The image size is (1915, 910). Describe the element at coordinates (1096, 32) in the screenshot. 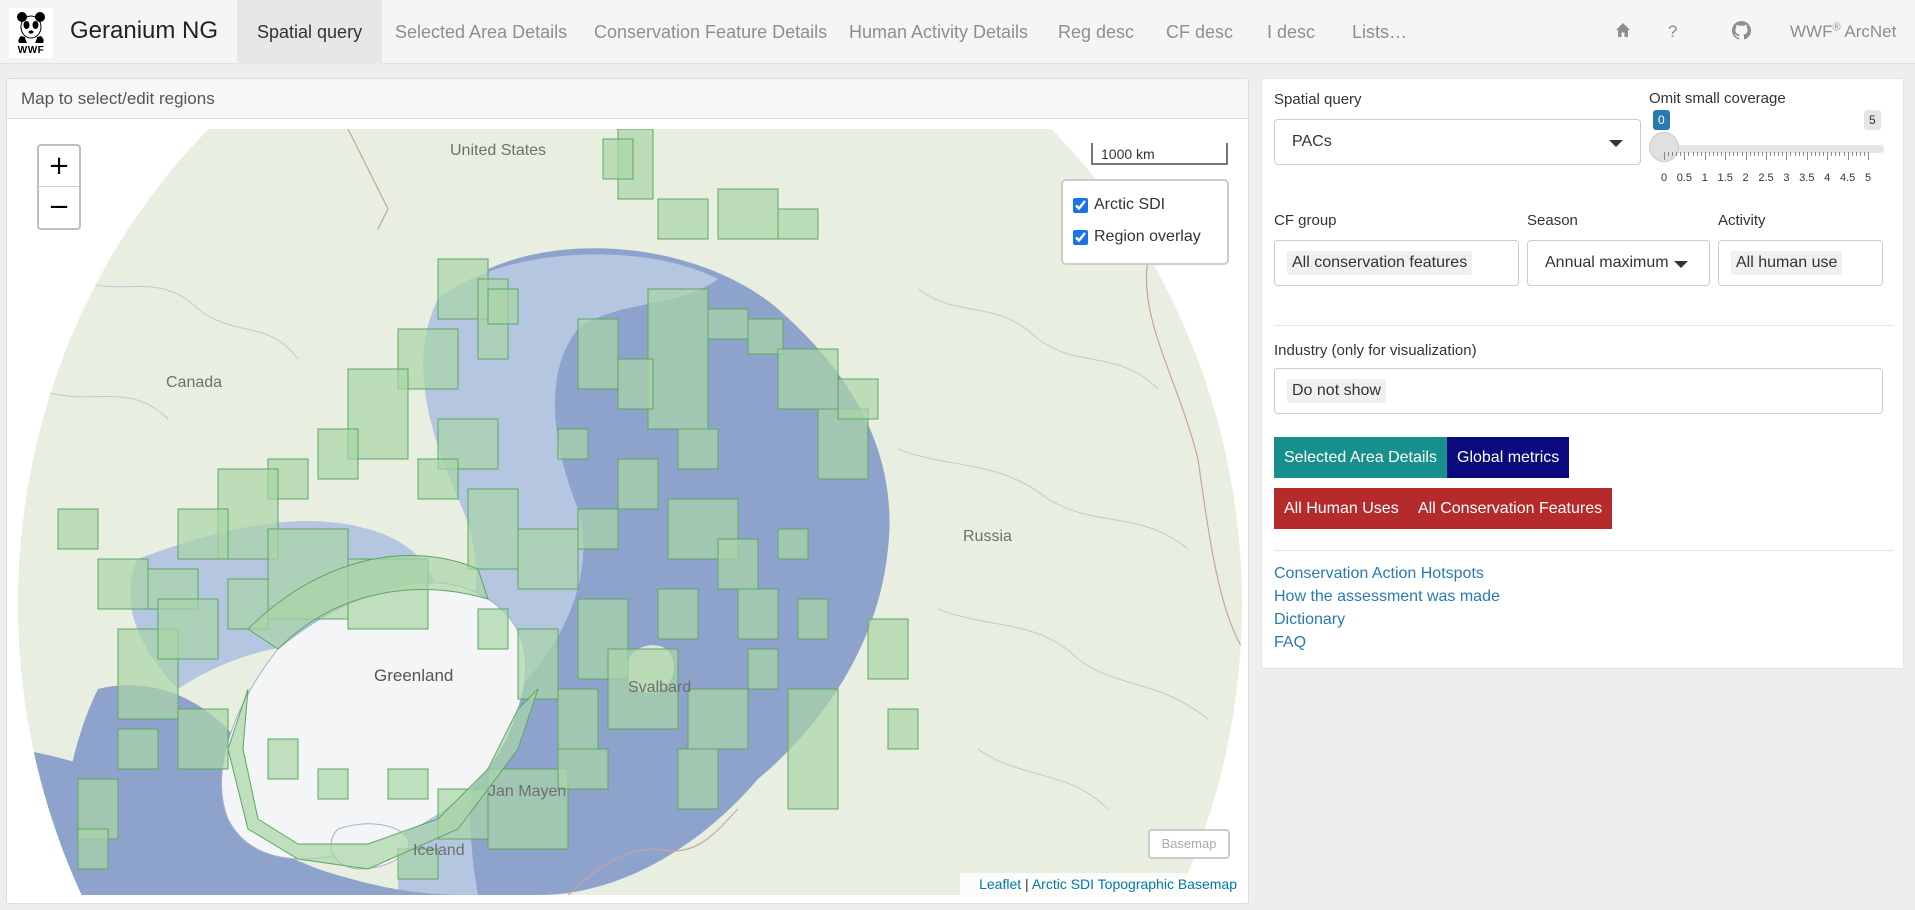

I see `tab-reg-desc: Reg desc` at that location.